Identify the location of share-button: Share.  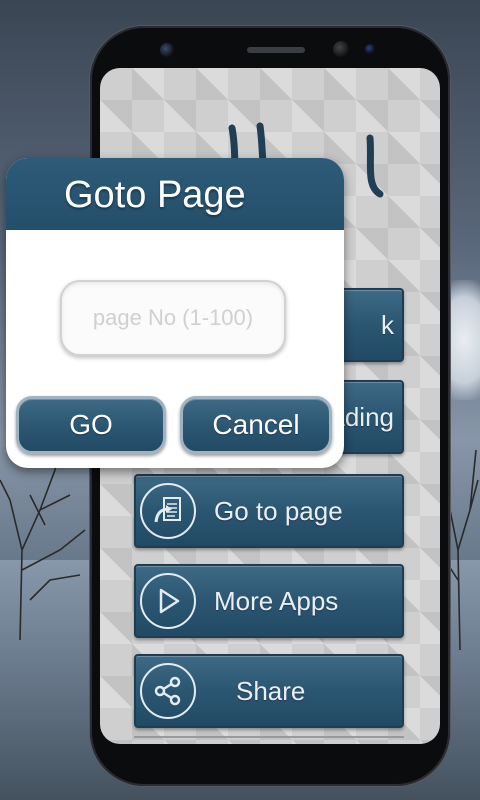
(269, 691).